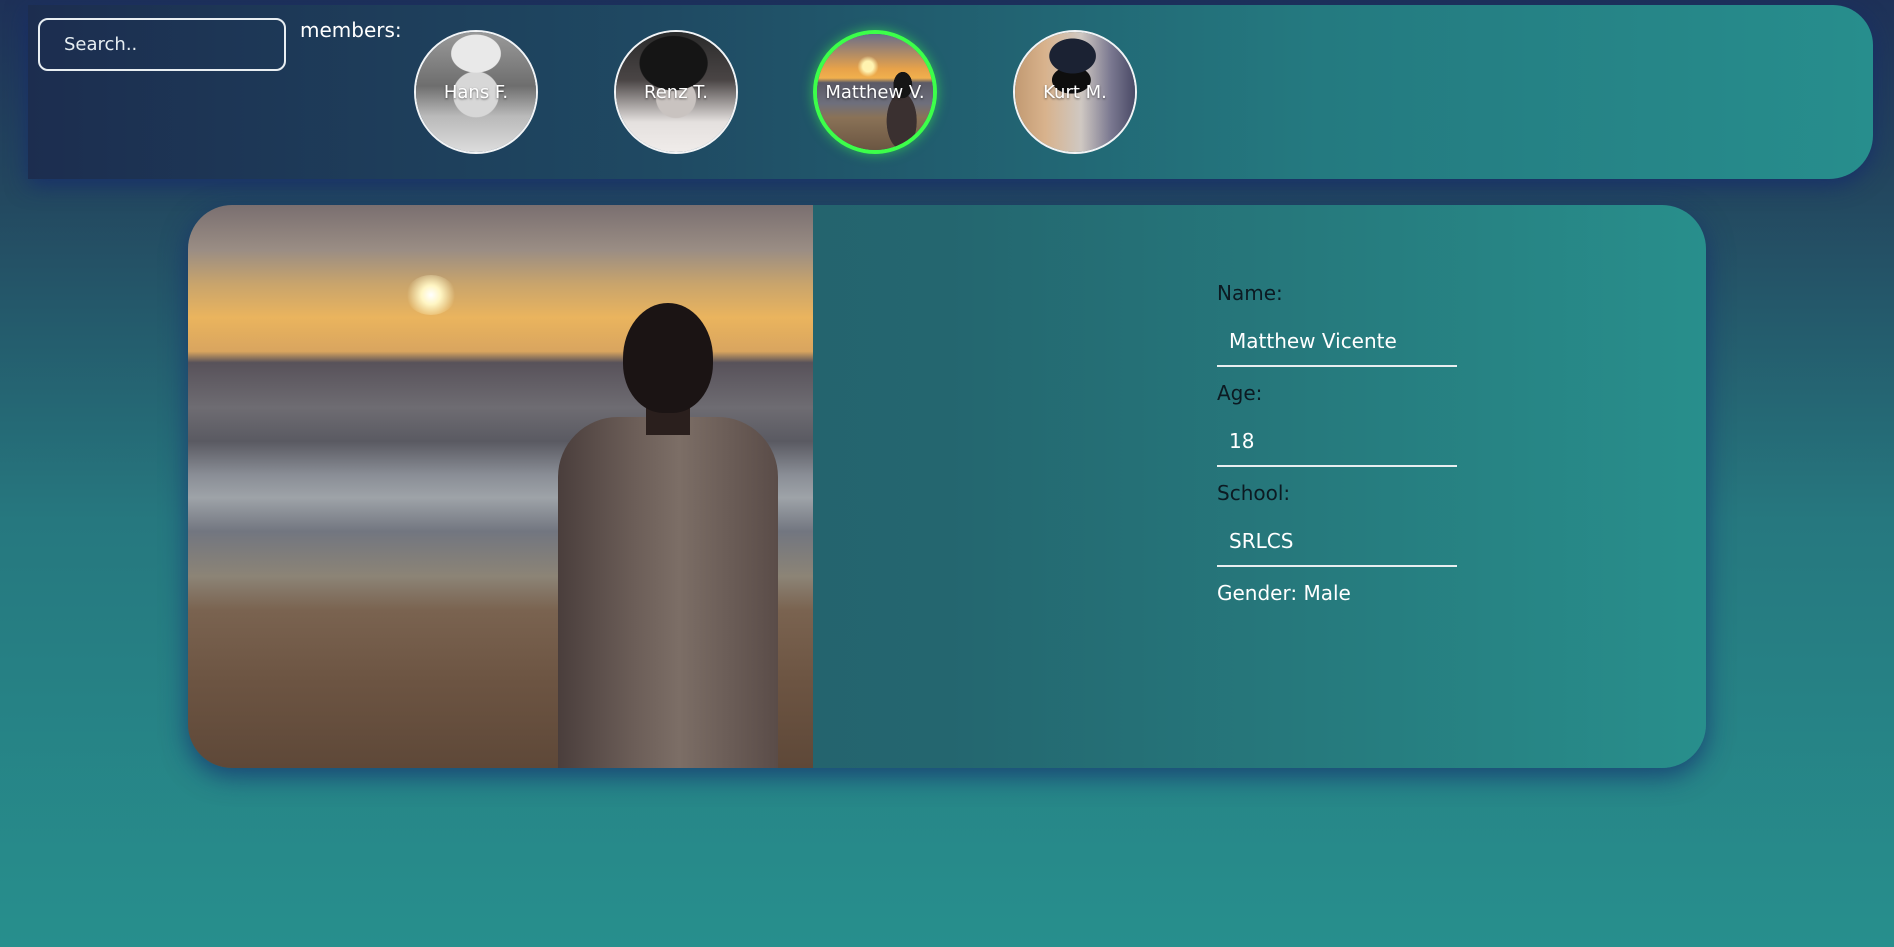 The width and height of the screenshot is (1894, 947). I want to click on member-avatar-matthew: Matthew V., so click(875, 92).